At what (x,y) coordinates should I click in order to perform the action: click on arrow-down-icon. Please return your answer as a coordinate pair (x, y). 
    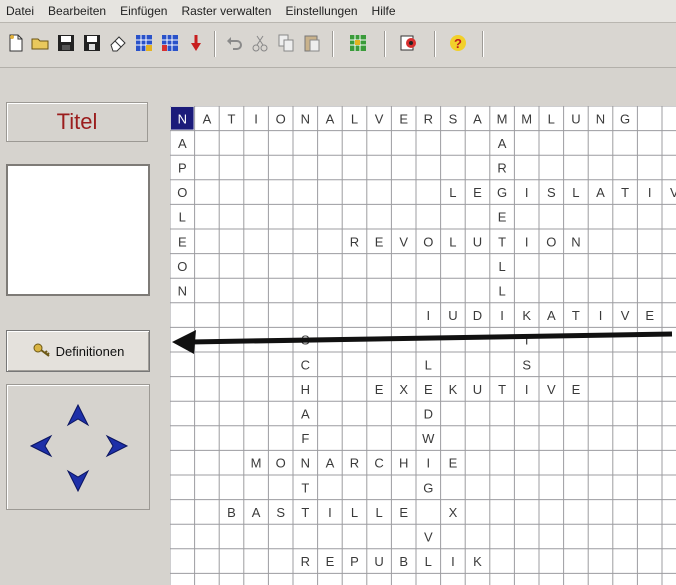
    Looking at the image, I should click on (78, 480).